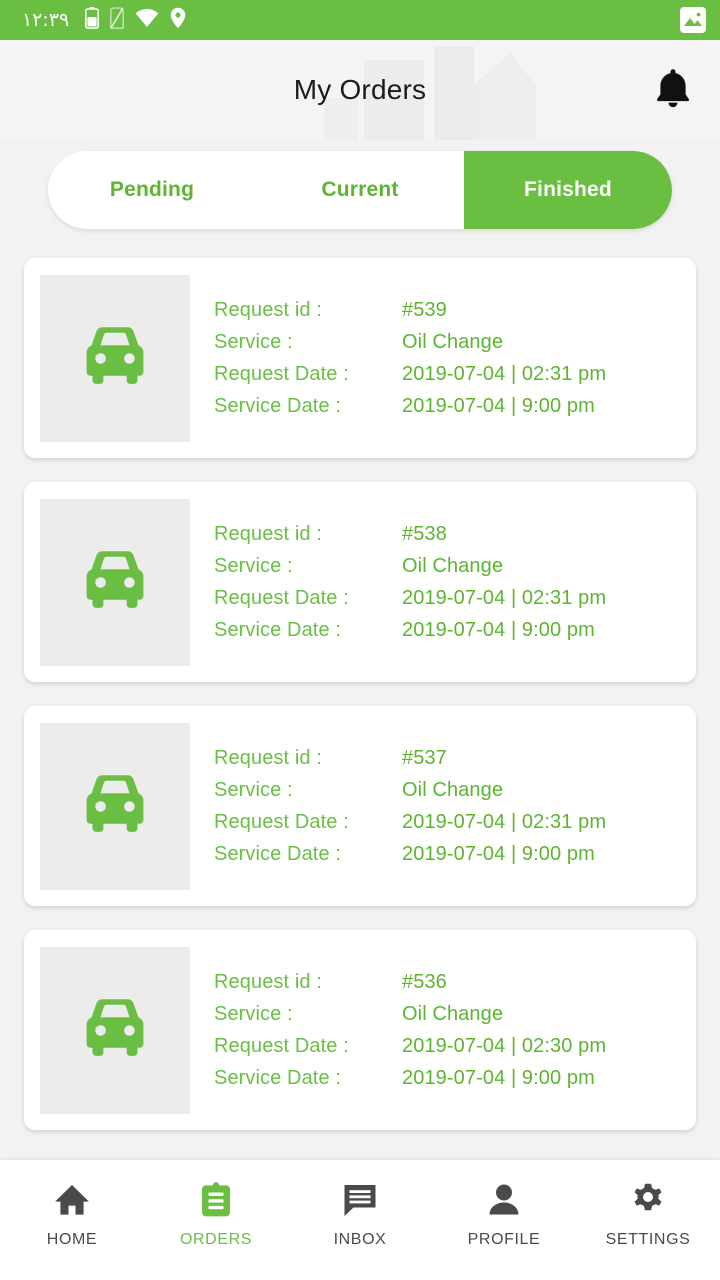  I want to click on nav-item-settings: SETTINGS, so click(648, 1215).